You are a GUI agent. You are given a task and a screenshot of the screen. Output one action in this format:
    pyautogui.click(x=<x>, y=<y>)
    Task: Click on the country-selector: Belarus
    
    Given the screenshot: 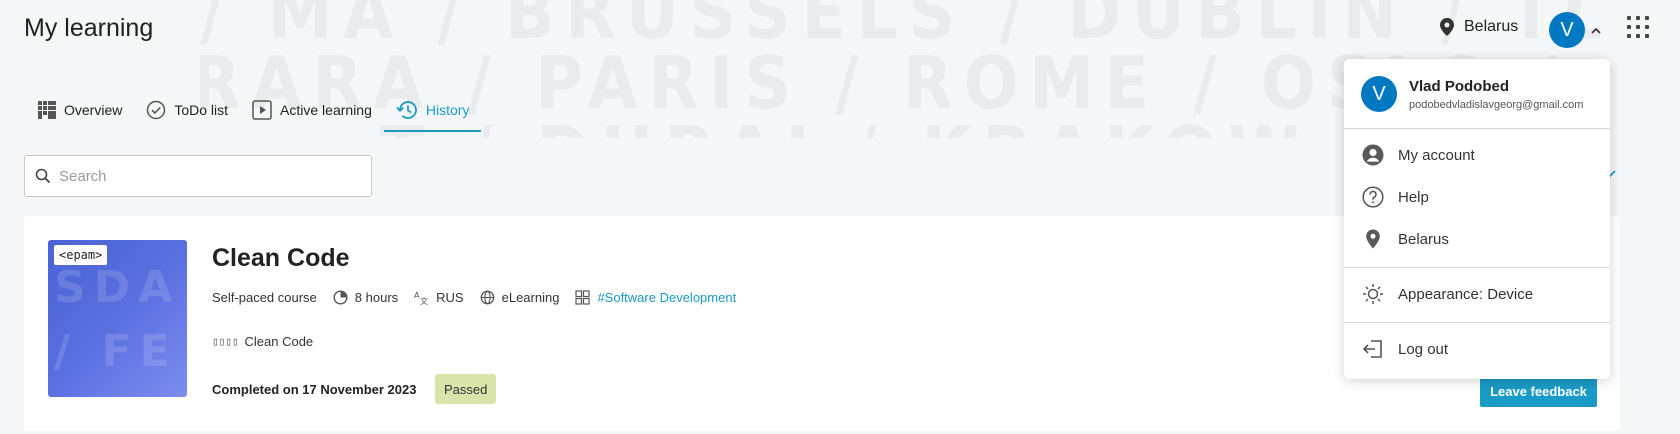 What is the action you would take?
    pyautogui.click(x=1479, y=27)
    